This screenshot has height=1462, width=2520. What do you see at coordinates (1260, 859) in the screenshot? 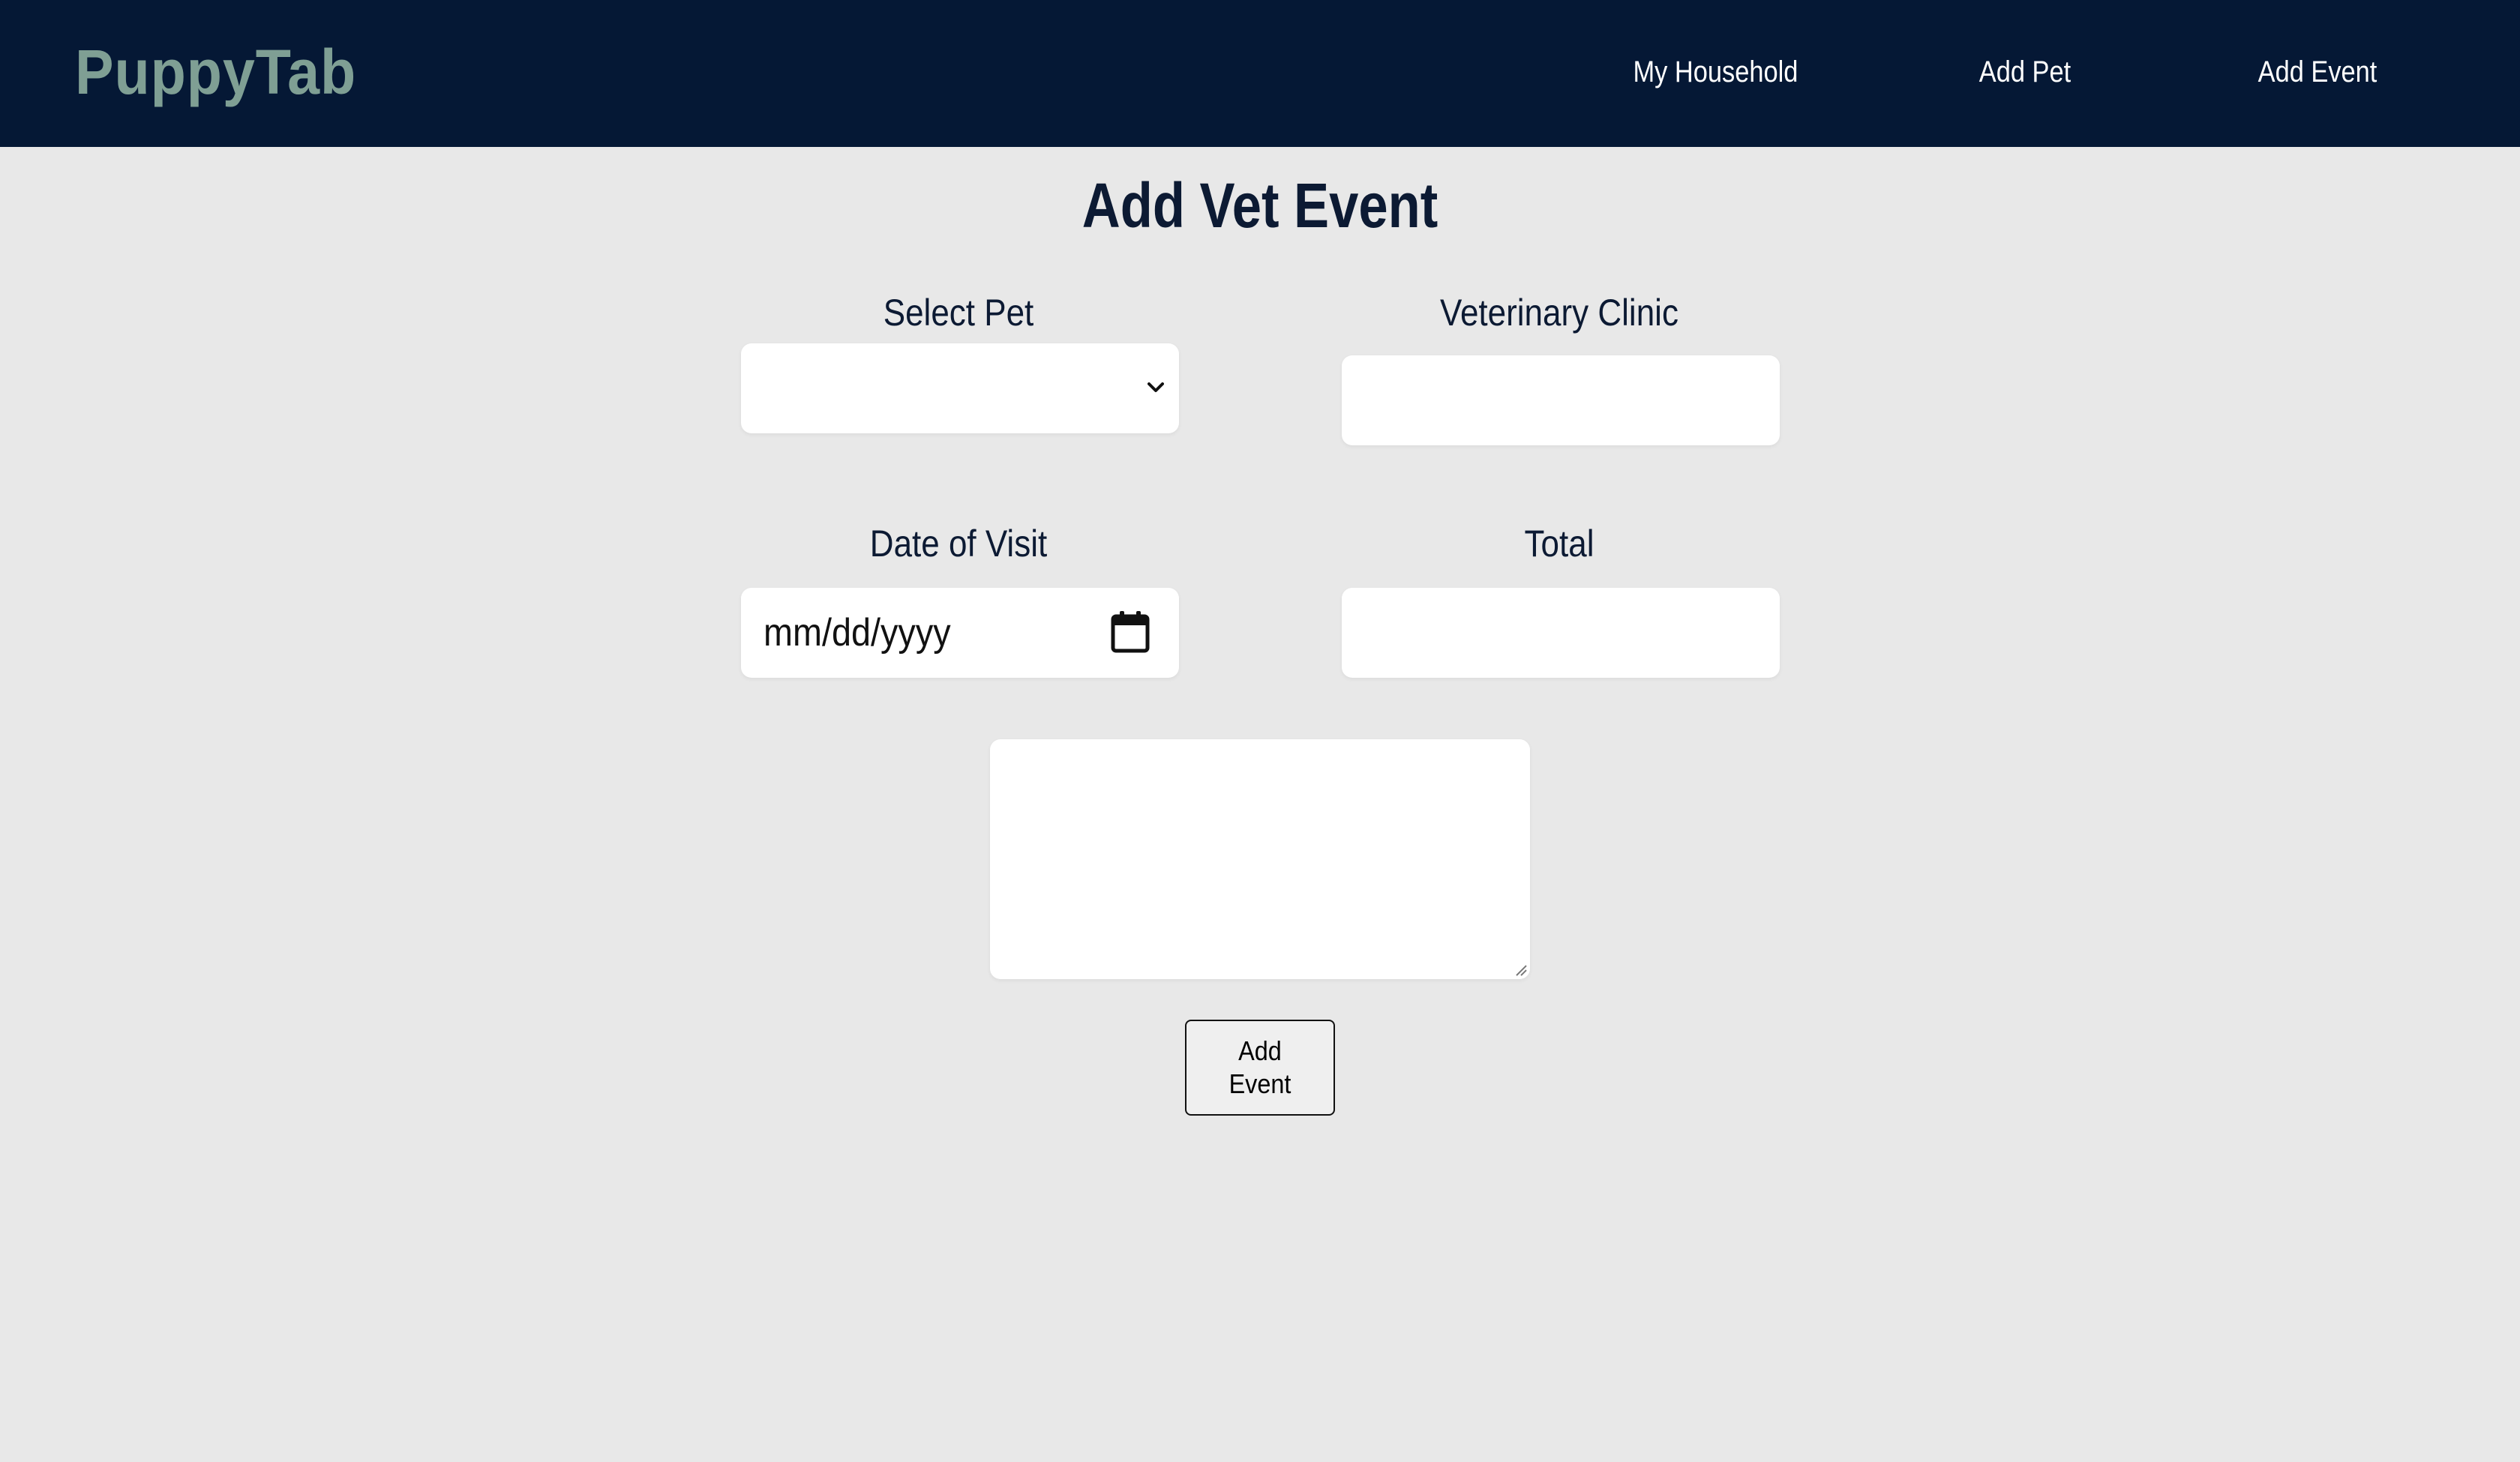
I see `notes-textarea` at bounding box center [1260, 859].